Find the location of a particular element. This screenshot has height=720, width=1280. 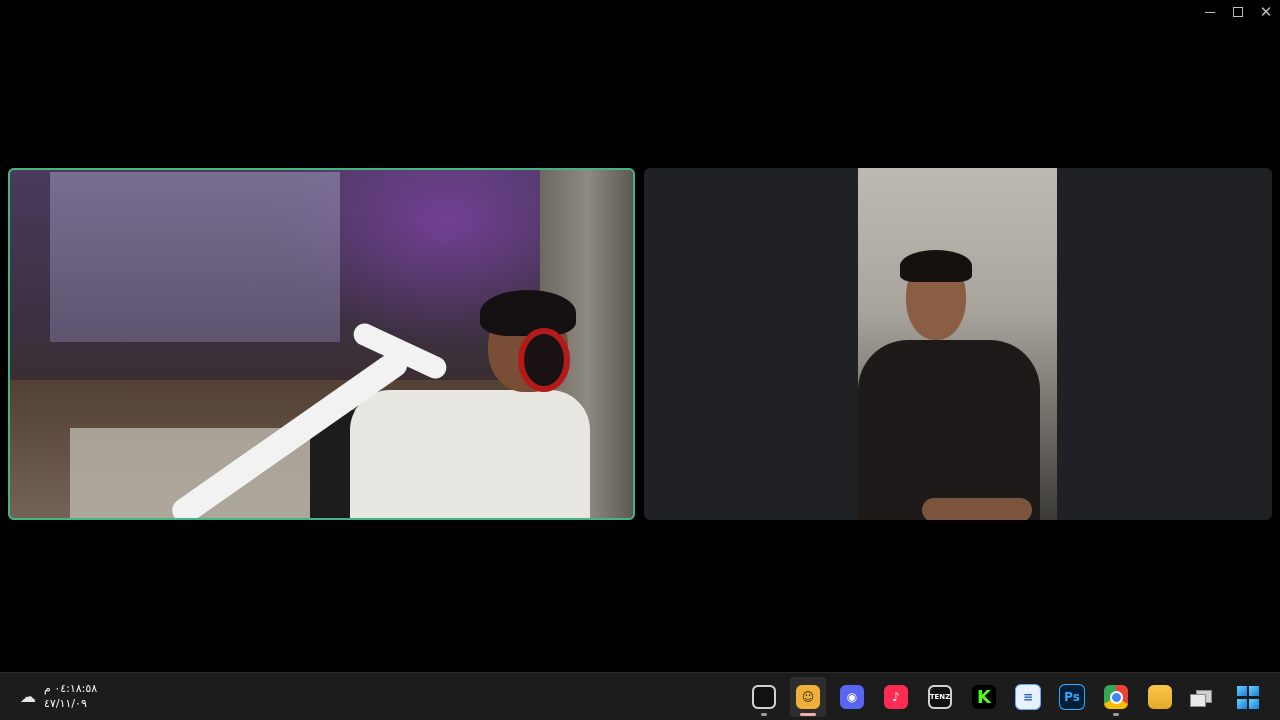

maximize-icon is located at coordinates (1238, 12).